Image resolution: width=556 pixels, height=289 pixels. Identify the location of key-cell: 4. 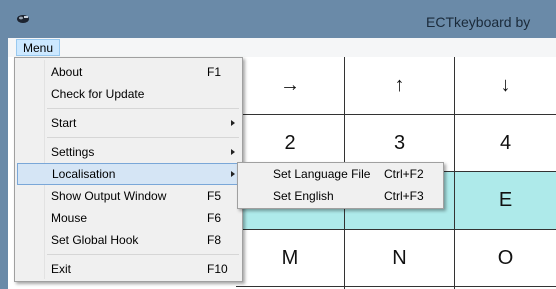
(505, 143).